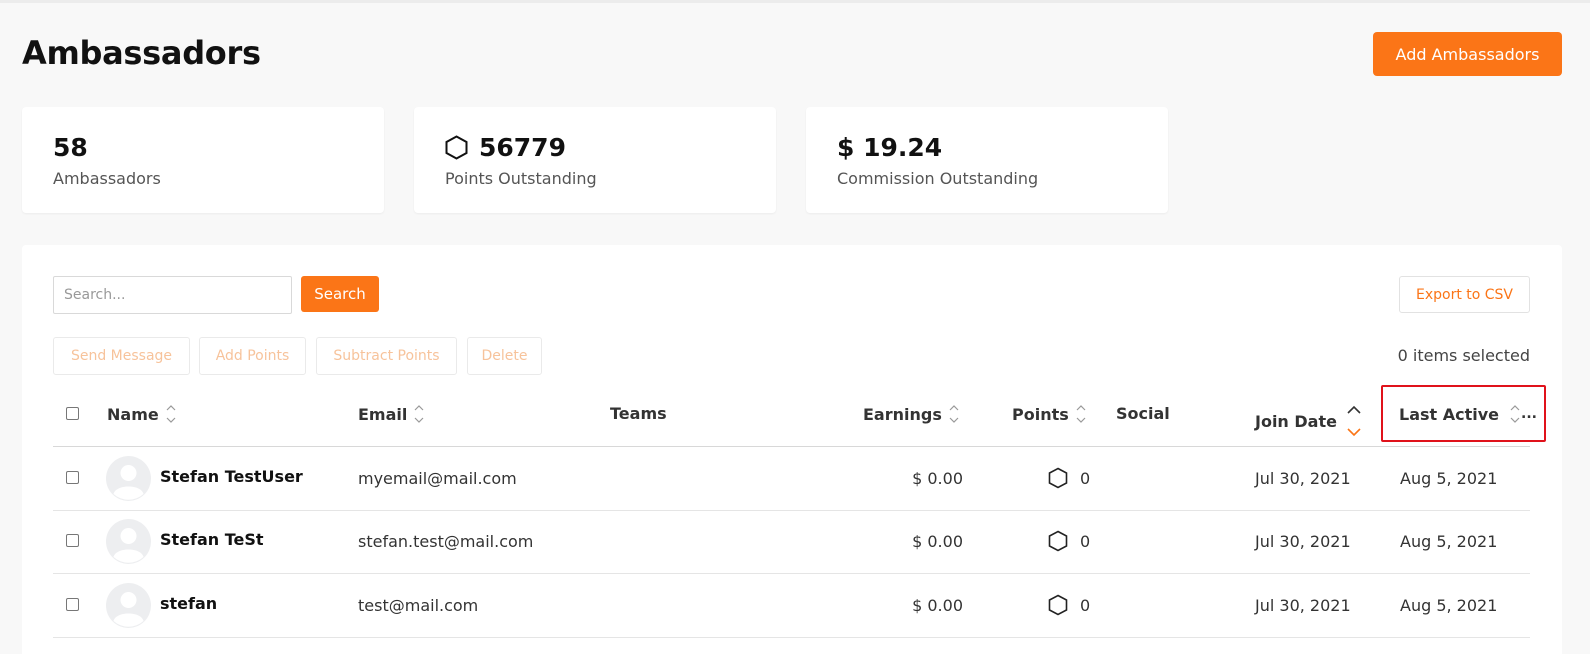 This screenshot has width=1590, height=654. Describe the element at coordinates (107, 178) in the screenshot. I see `stat-label: Ambassadors` at that location.